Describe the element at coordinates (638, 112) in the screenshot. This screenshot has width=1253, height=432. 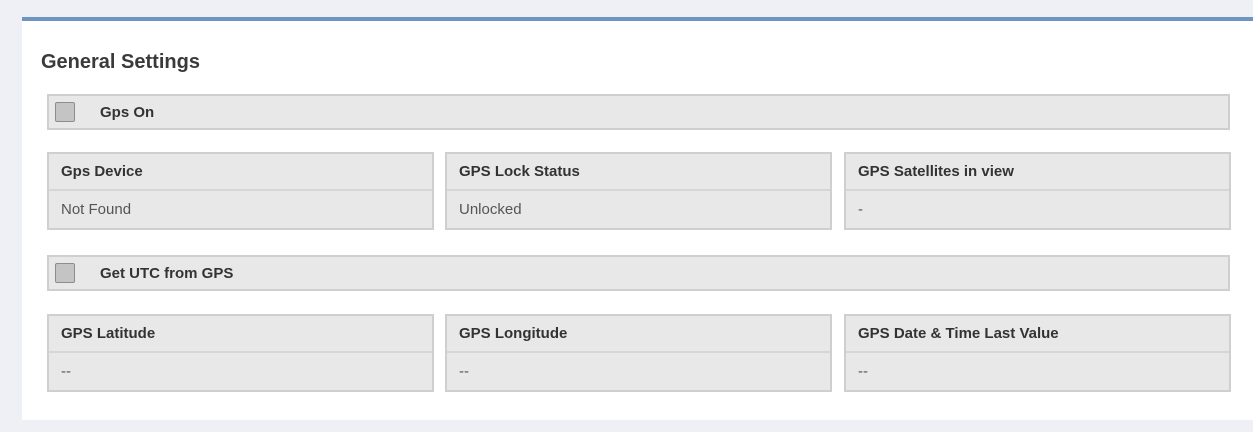
I see `gps-on-toggle: Gps On` at that location.